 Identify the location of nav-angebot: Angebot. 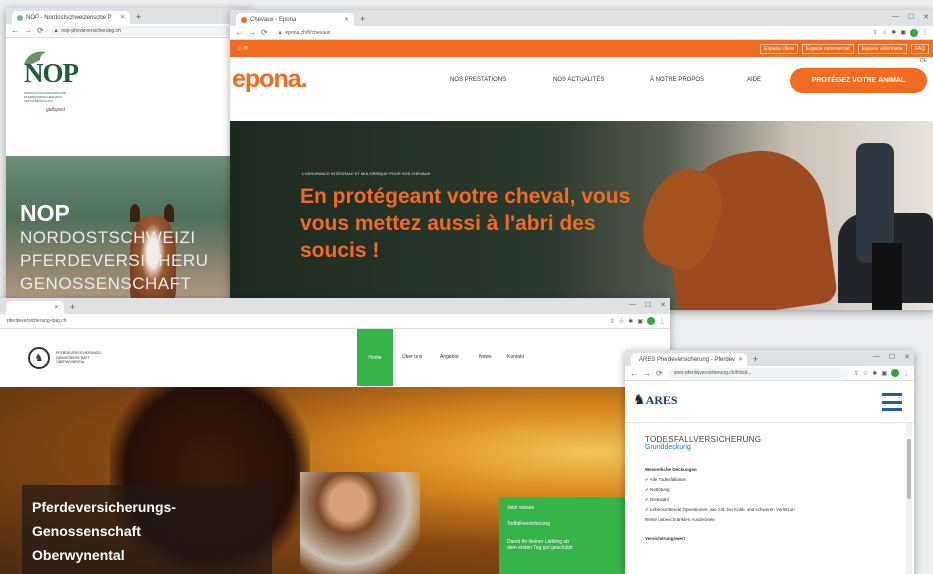
(449, 357).